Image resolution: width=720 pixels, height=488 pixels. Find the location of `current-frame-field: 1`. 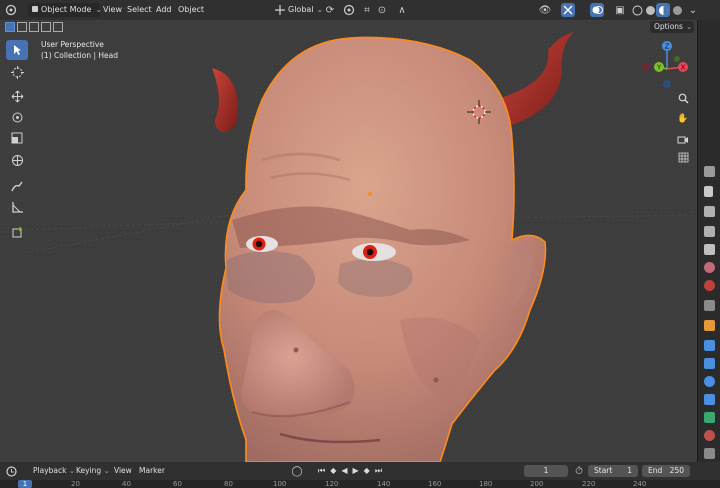

current-frame-field: 1 is located at coordinates (546, 471).